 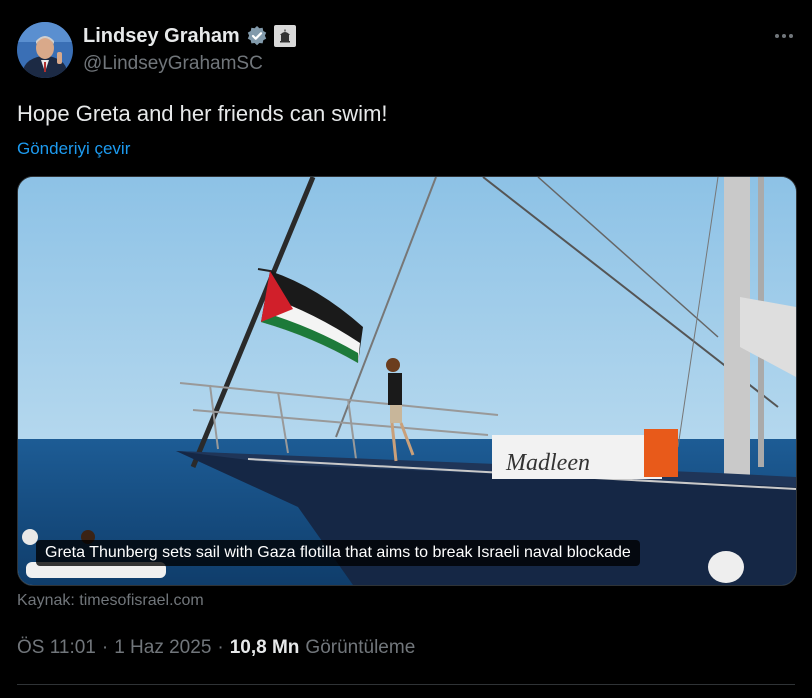 What do you see at coordinates (173, 64) in the screenshot?
I see `author-handle: @LindseyGrahamSC` at bounding box center [173, 64].